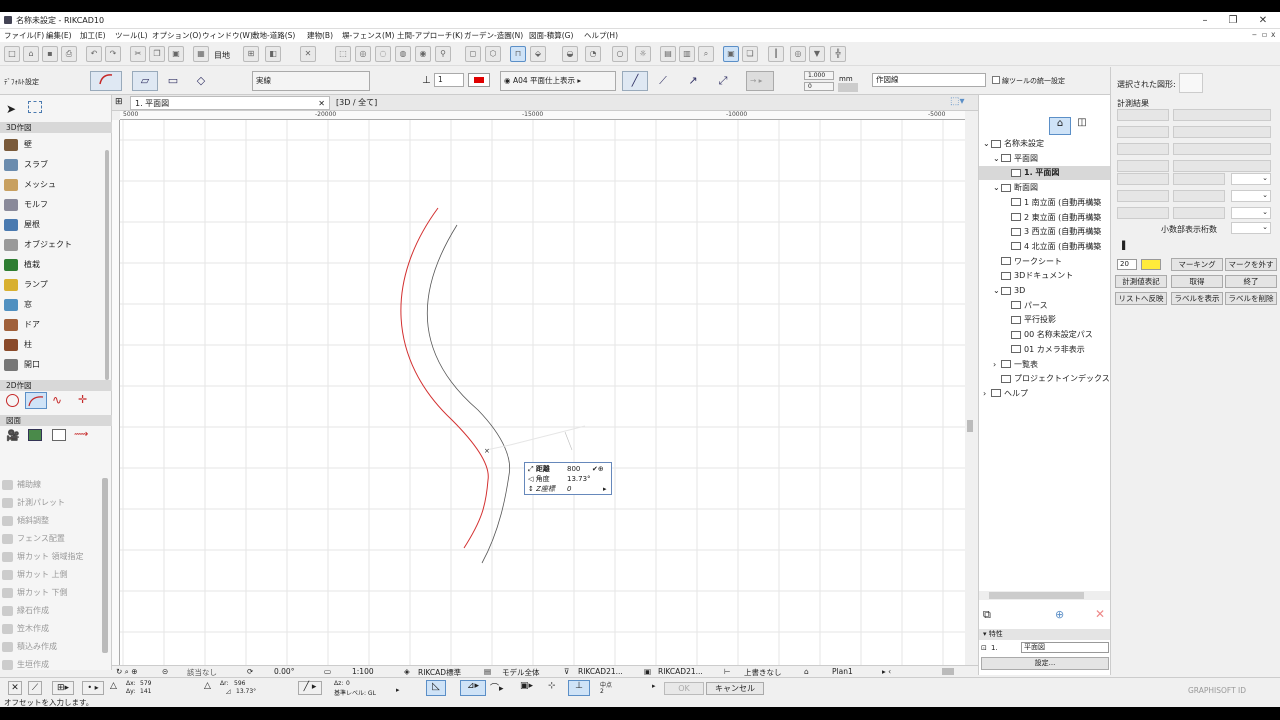 This screenshot has height=720, width=1280. Describe the element at coordinates (987, 615) in the screenshot. I see `nav-clone-icon: ⧉` at that location.